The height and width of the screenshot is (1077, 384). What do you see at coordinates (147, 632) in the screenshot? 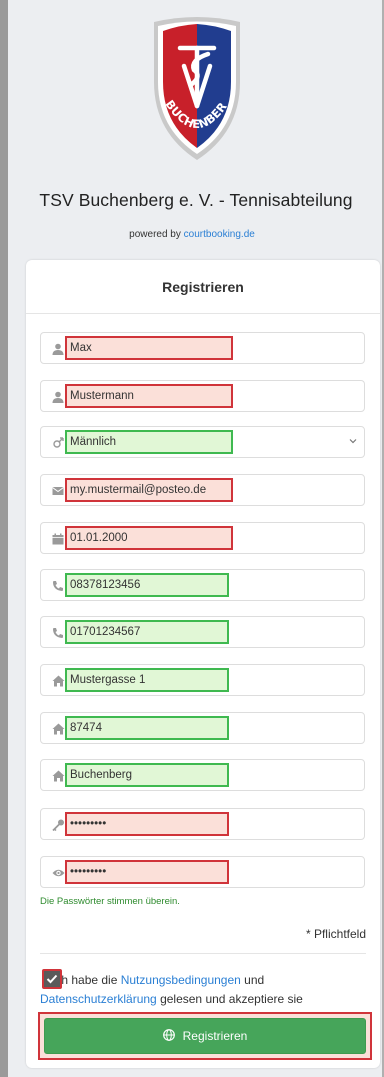
I see `mobile-input: 01701234567` at bounding box center [147, 632].